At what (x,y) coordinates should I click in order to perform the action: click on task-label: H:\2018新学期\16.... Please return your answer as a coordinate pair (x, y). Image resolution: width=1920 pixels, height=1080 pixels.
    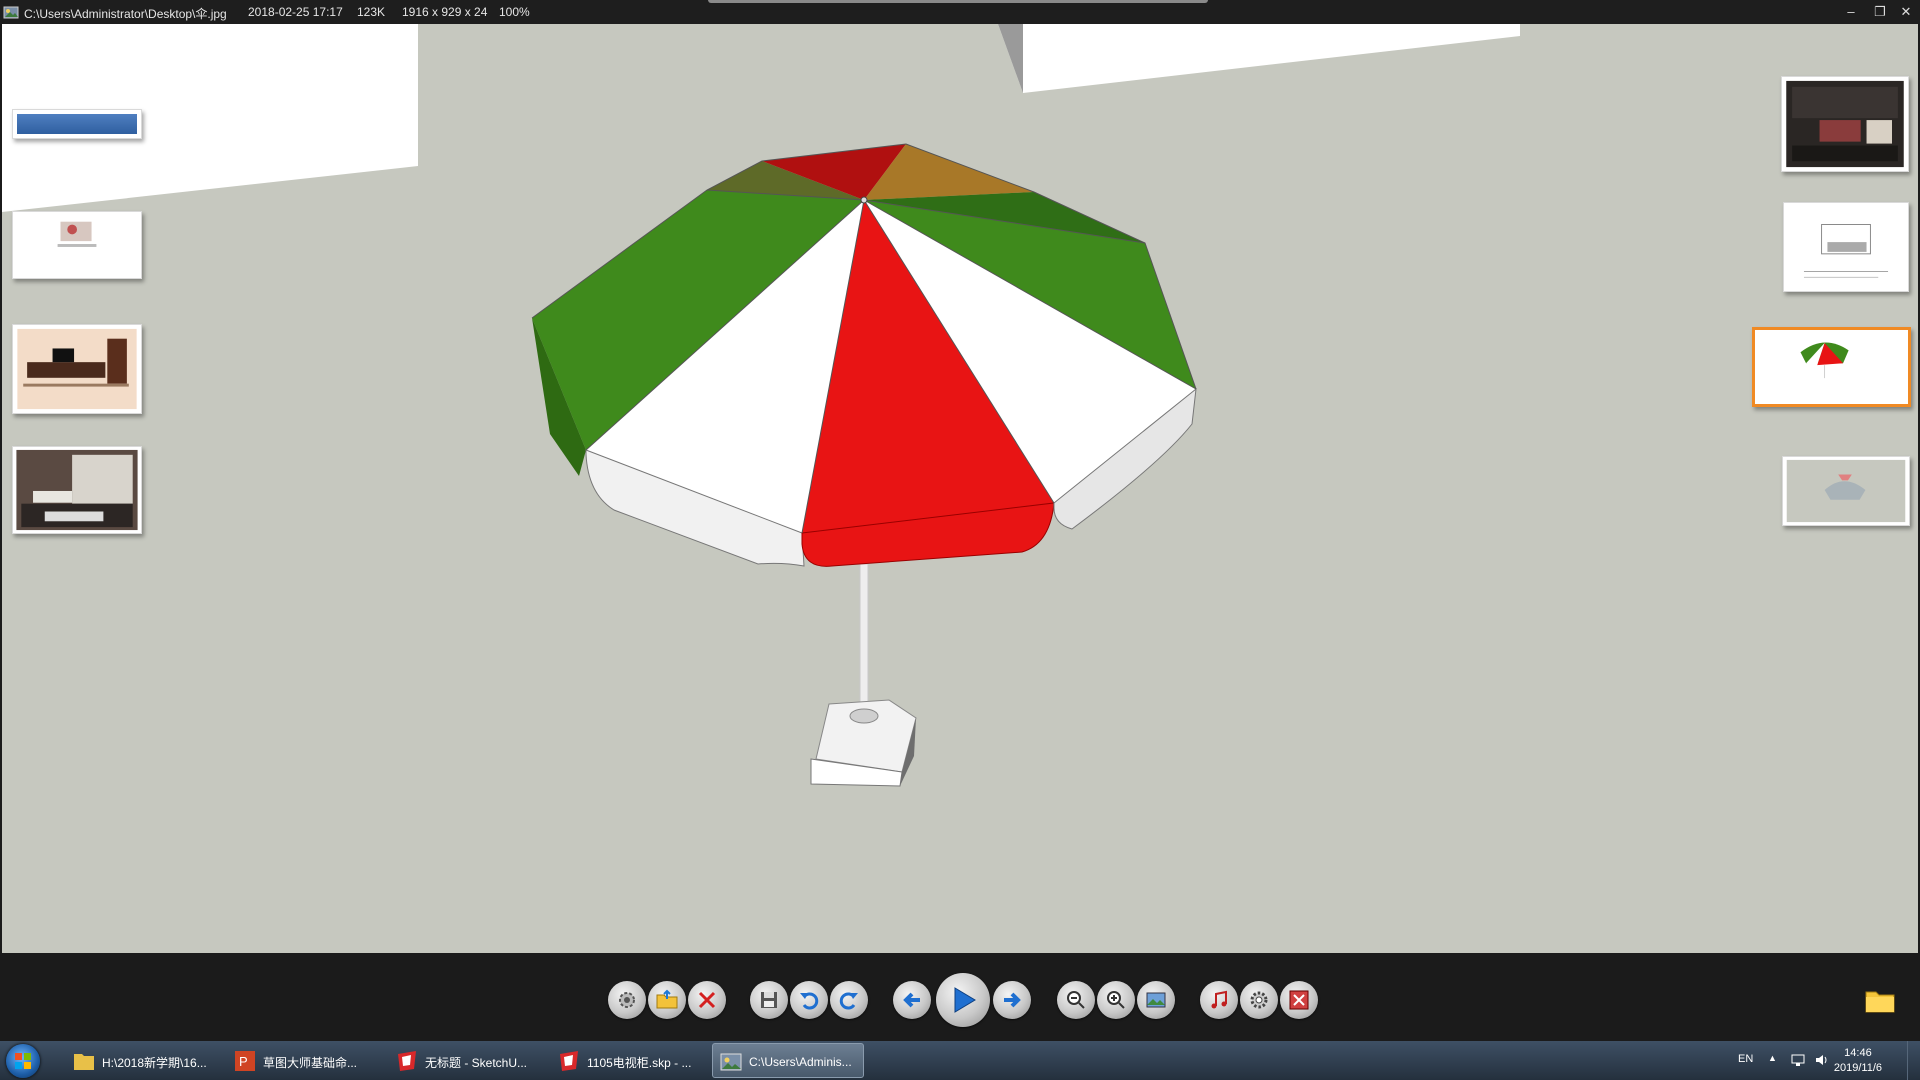
    Looking at the image, I should click on (154, 1063).